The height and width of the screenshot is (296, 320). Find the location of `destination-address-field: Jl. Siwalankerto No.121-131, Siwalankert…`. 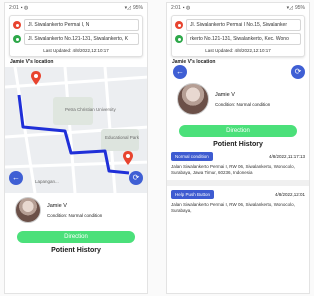

destination-address-field: Jl. Siwalankerto No.121-131, Siwalankert… is located at coordinates (81, 39).